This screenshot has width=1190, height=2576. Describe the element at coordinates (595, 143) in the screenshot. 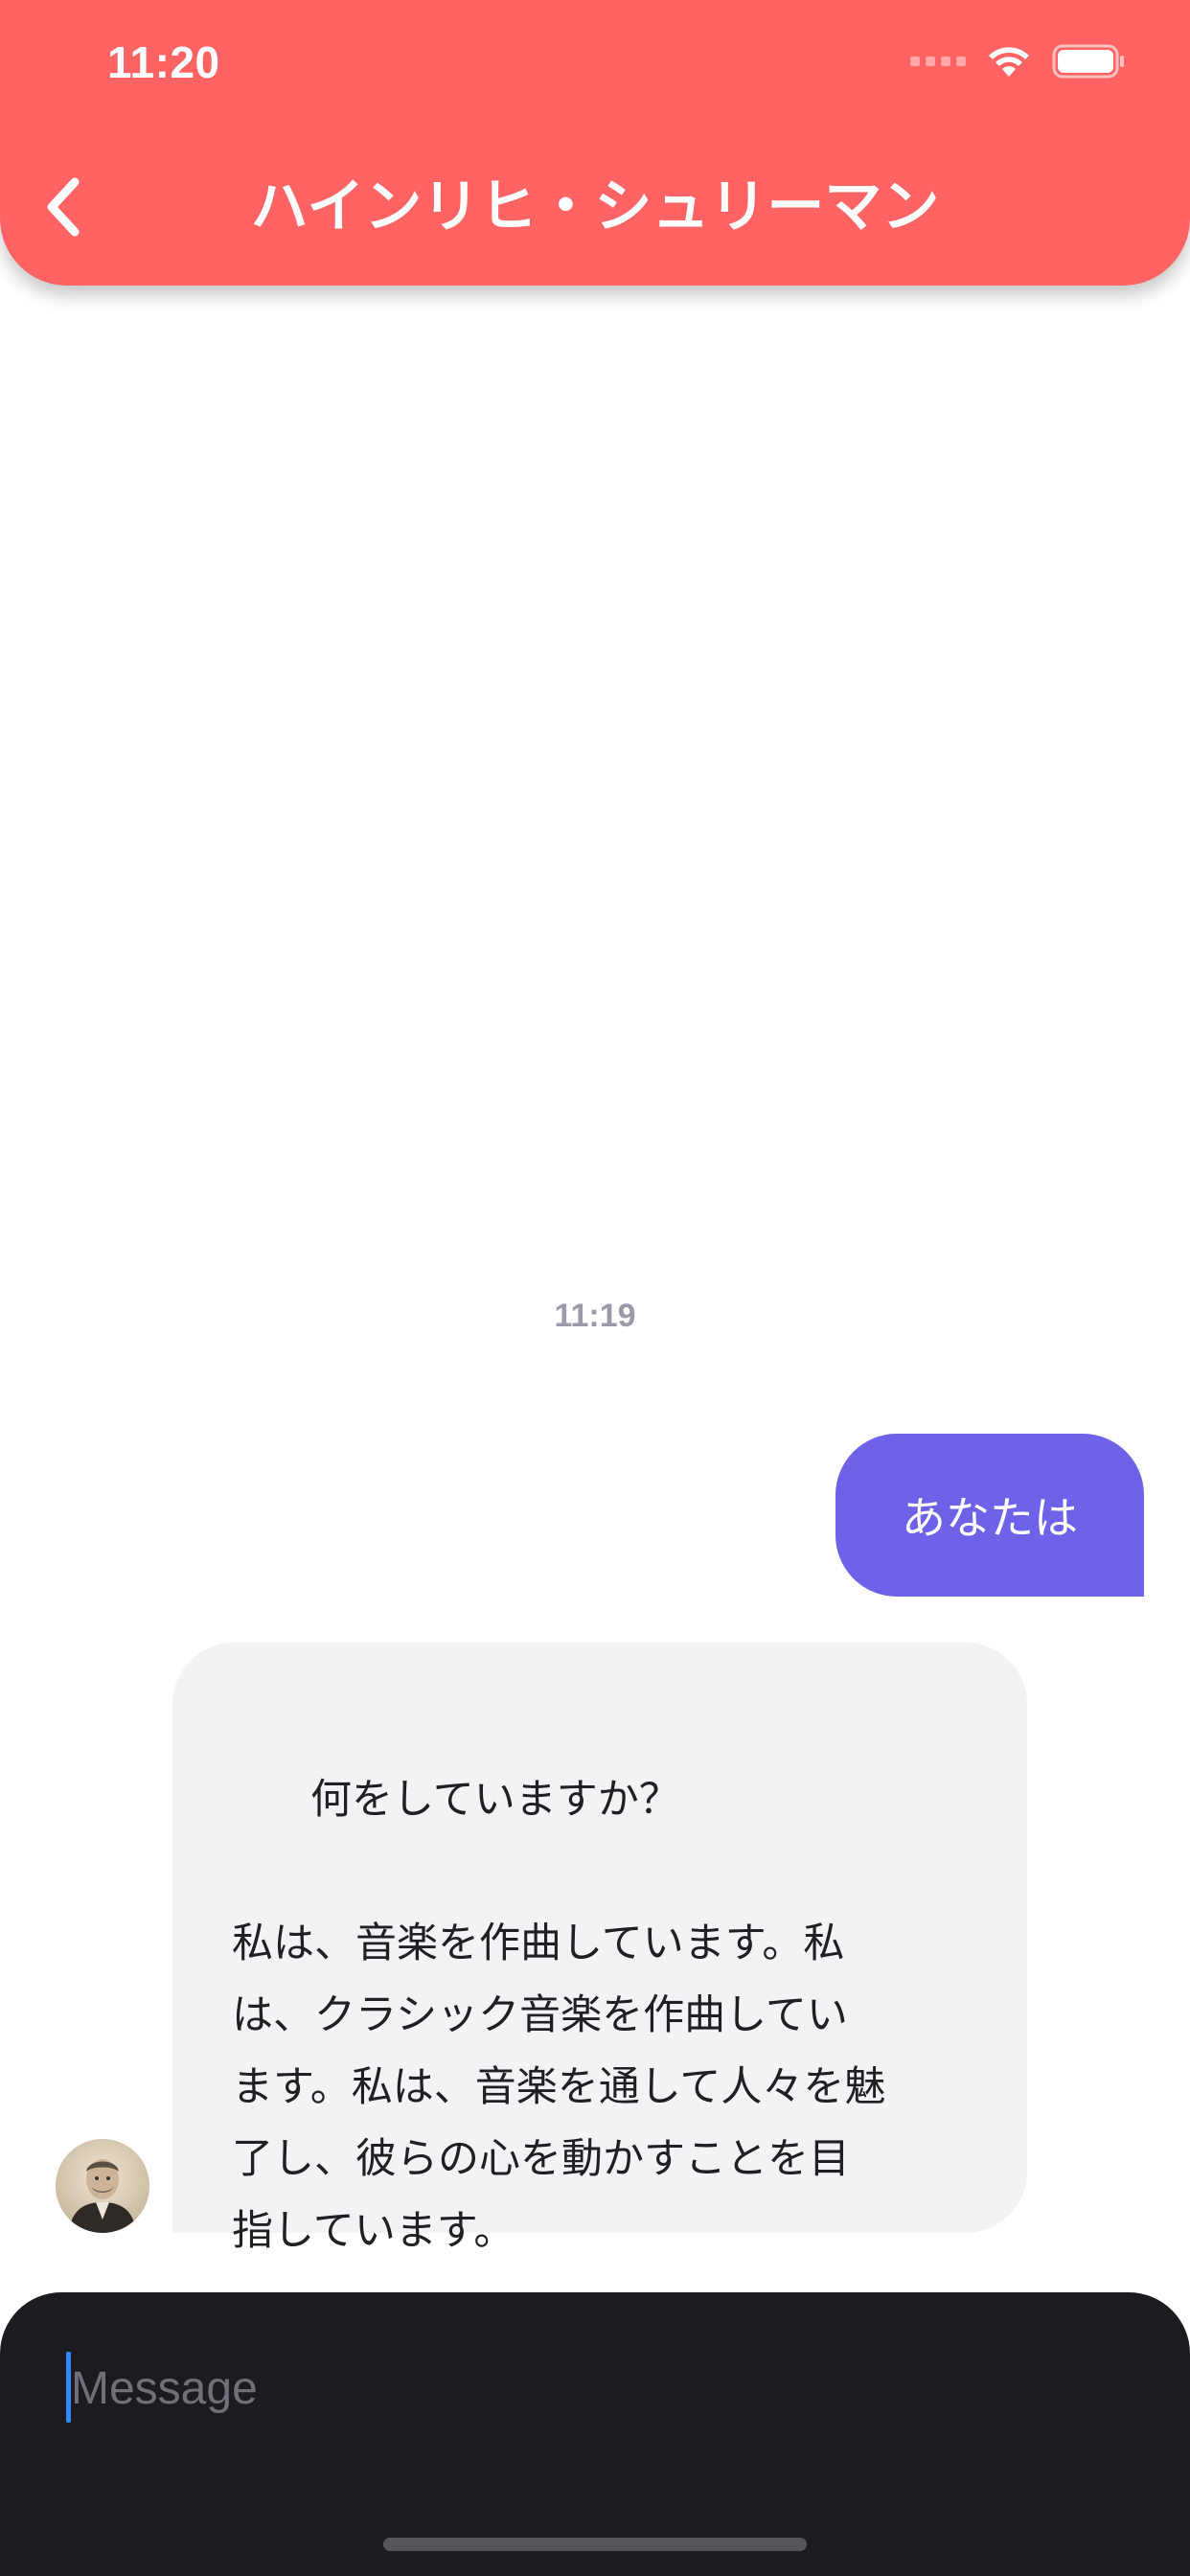

I see `chat-header: 11:20 ハインリヒ・シュリーマン` at that location.